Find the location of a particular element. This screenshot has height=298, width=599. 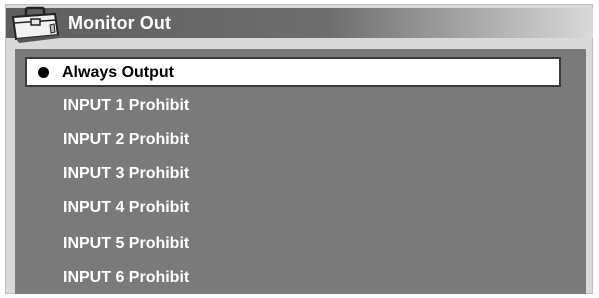

menu-item-label: INPUT 5 Prohibit is located at coordinates (126, 243).